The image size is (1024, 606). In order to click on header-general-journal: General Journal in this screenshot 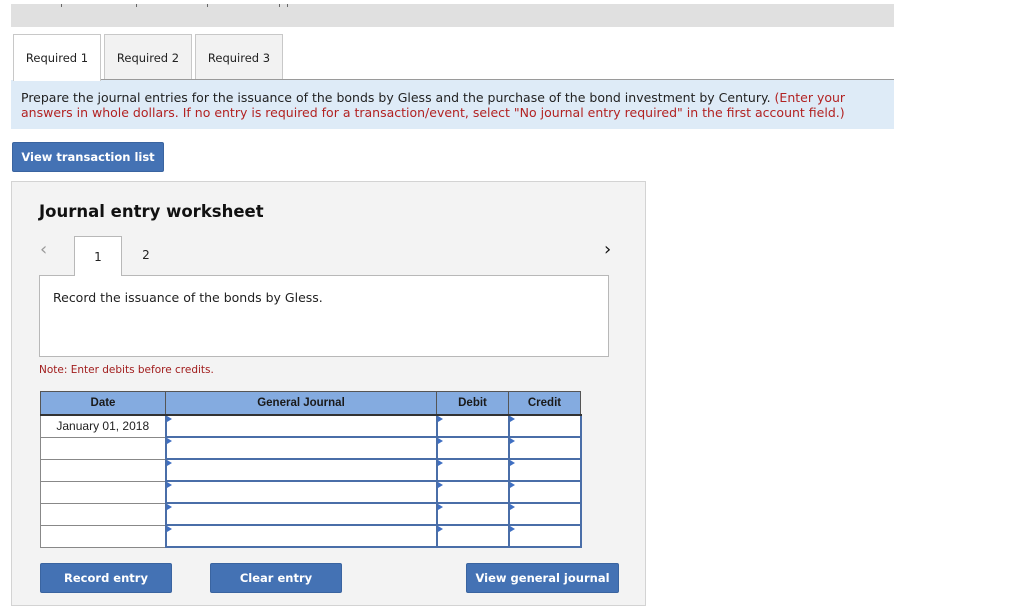, I will do `click(301, 403)`.